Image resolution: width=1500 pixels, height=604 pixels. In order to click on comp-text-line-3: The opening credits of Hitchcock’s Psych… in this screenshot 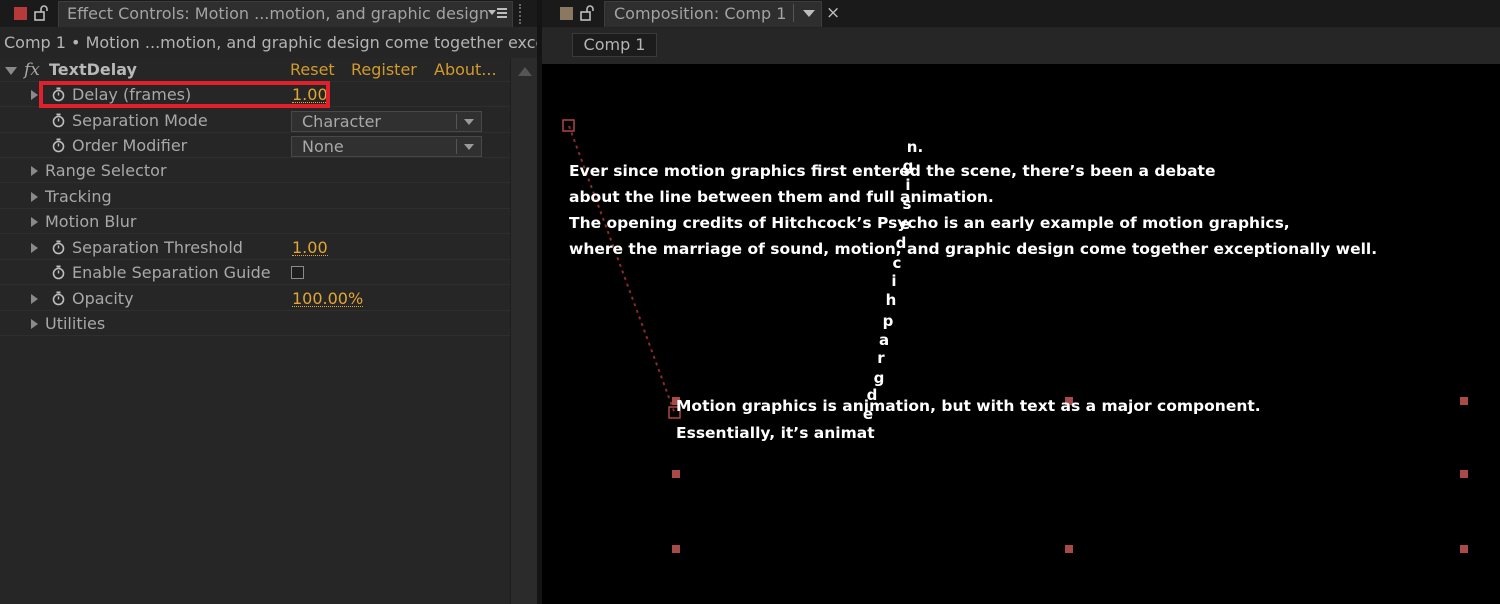, I will do `click(929, 223)`.